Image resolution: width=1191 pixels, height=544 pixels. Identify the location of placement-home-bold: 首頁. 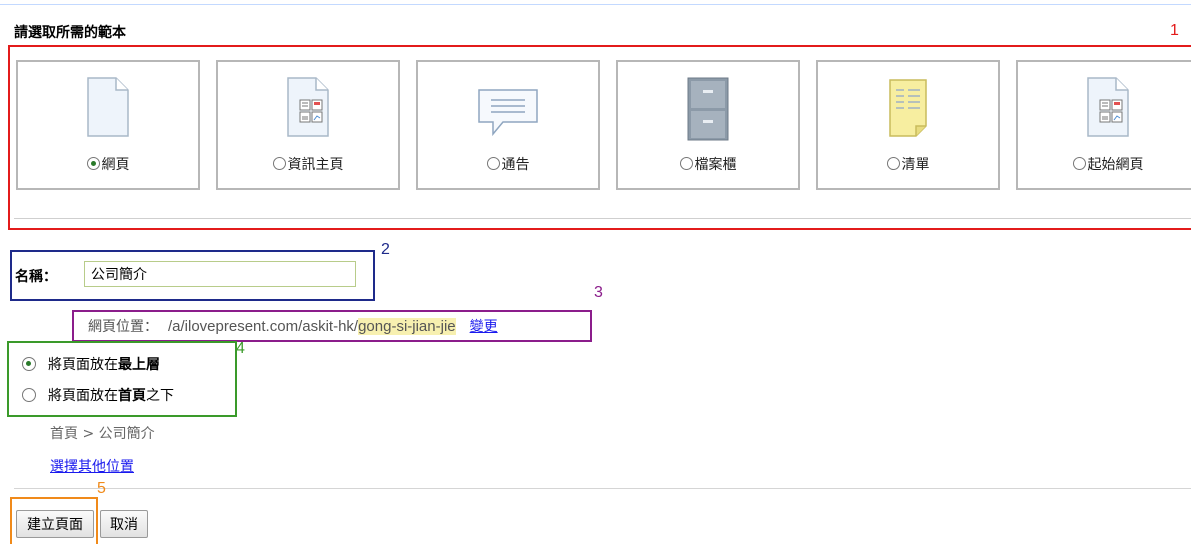
(132, 396).